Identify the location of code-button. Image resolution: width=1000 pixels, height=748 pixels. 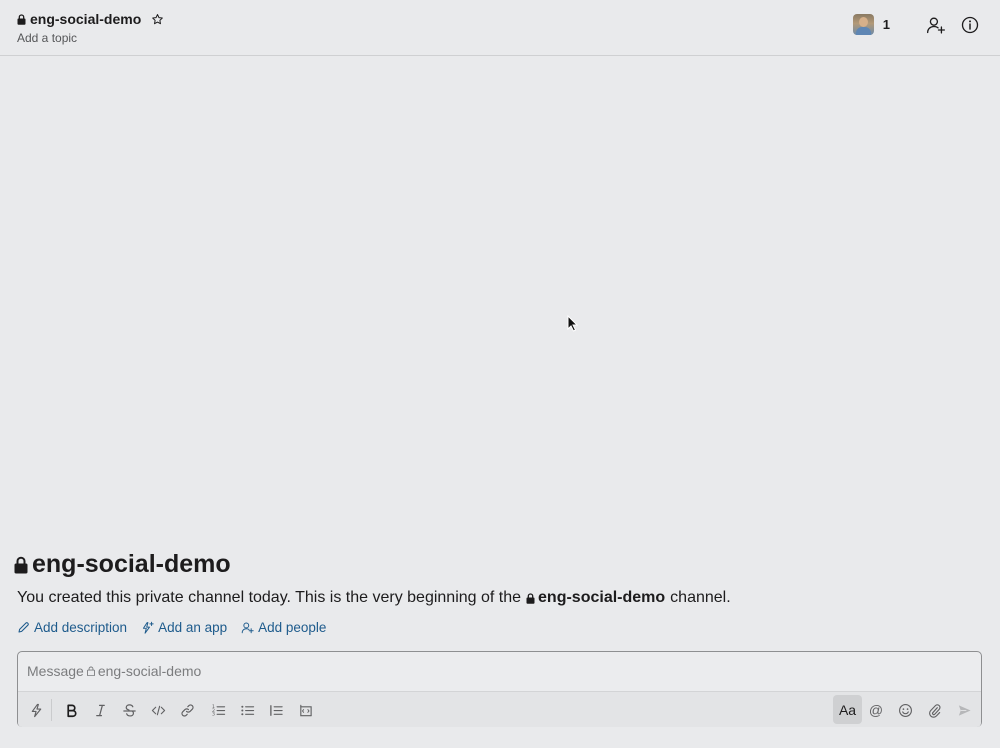
(158, 710).